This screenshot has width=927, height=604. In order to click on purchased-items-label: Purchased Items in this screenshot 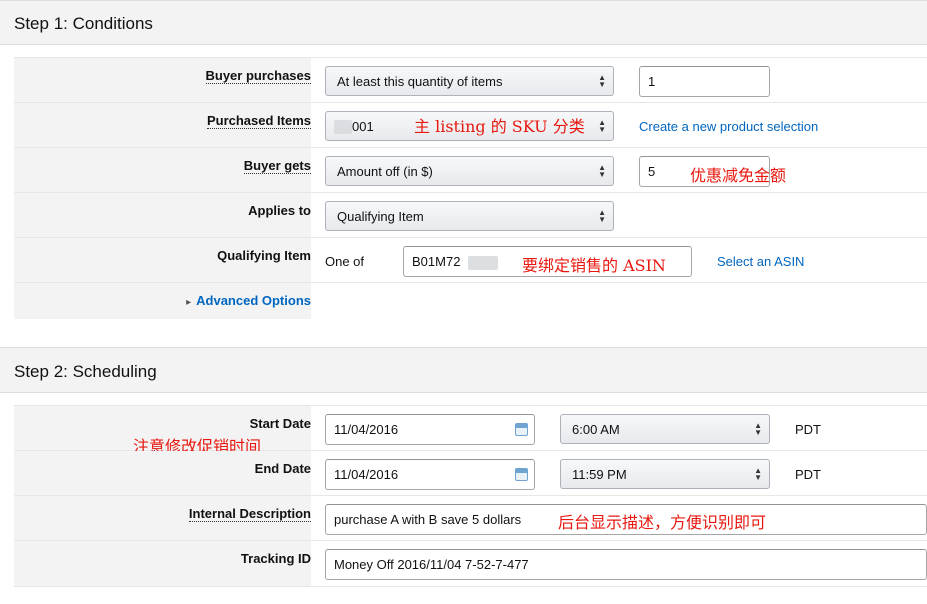, I will do `click(258, 121)`.